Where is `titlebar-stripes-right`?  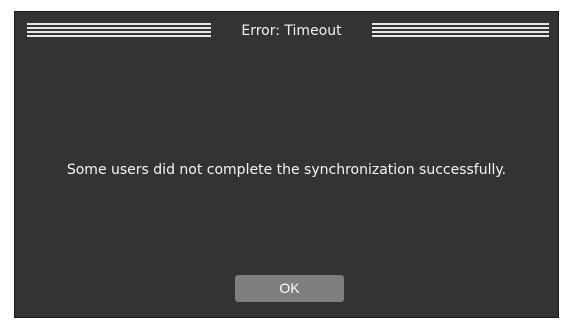
titlebar-stripes-right is located at coordinates (460, 31).